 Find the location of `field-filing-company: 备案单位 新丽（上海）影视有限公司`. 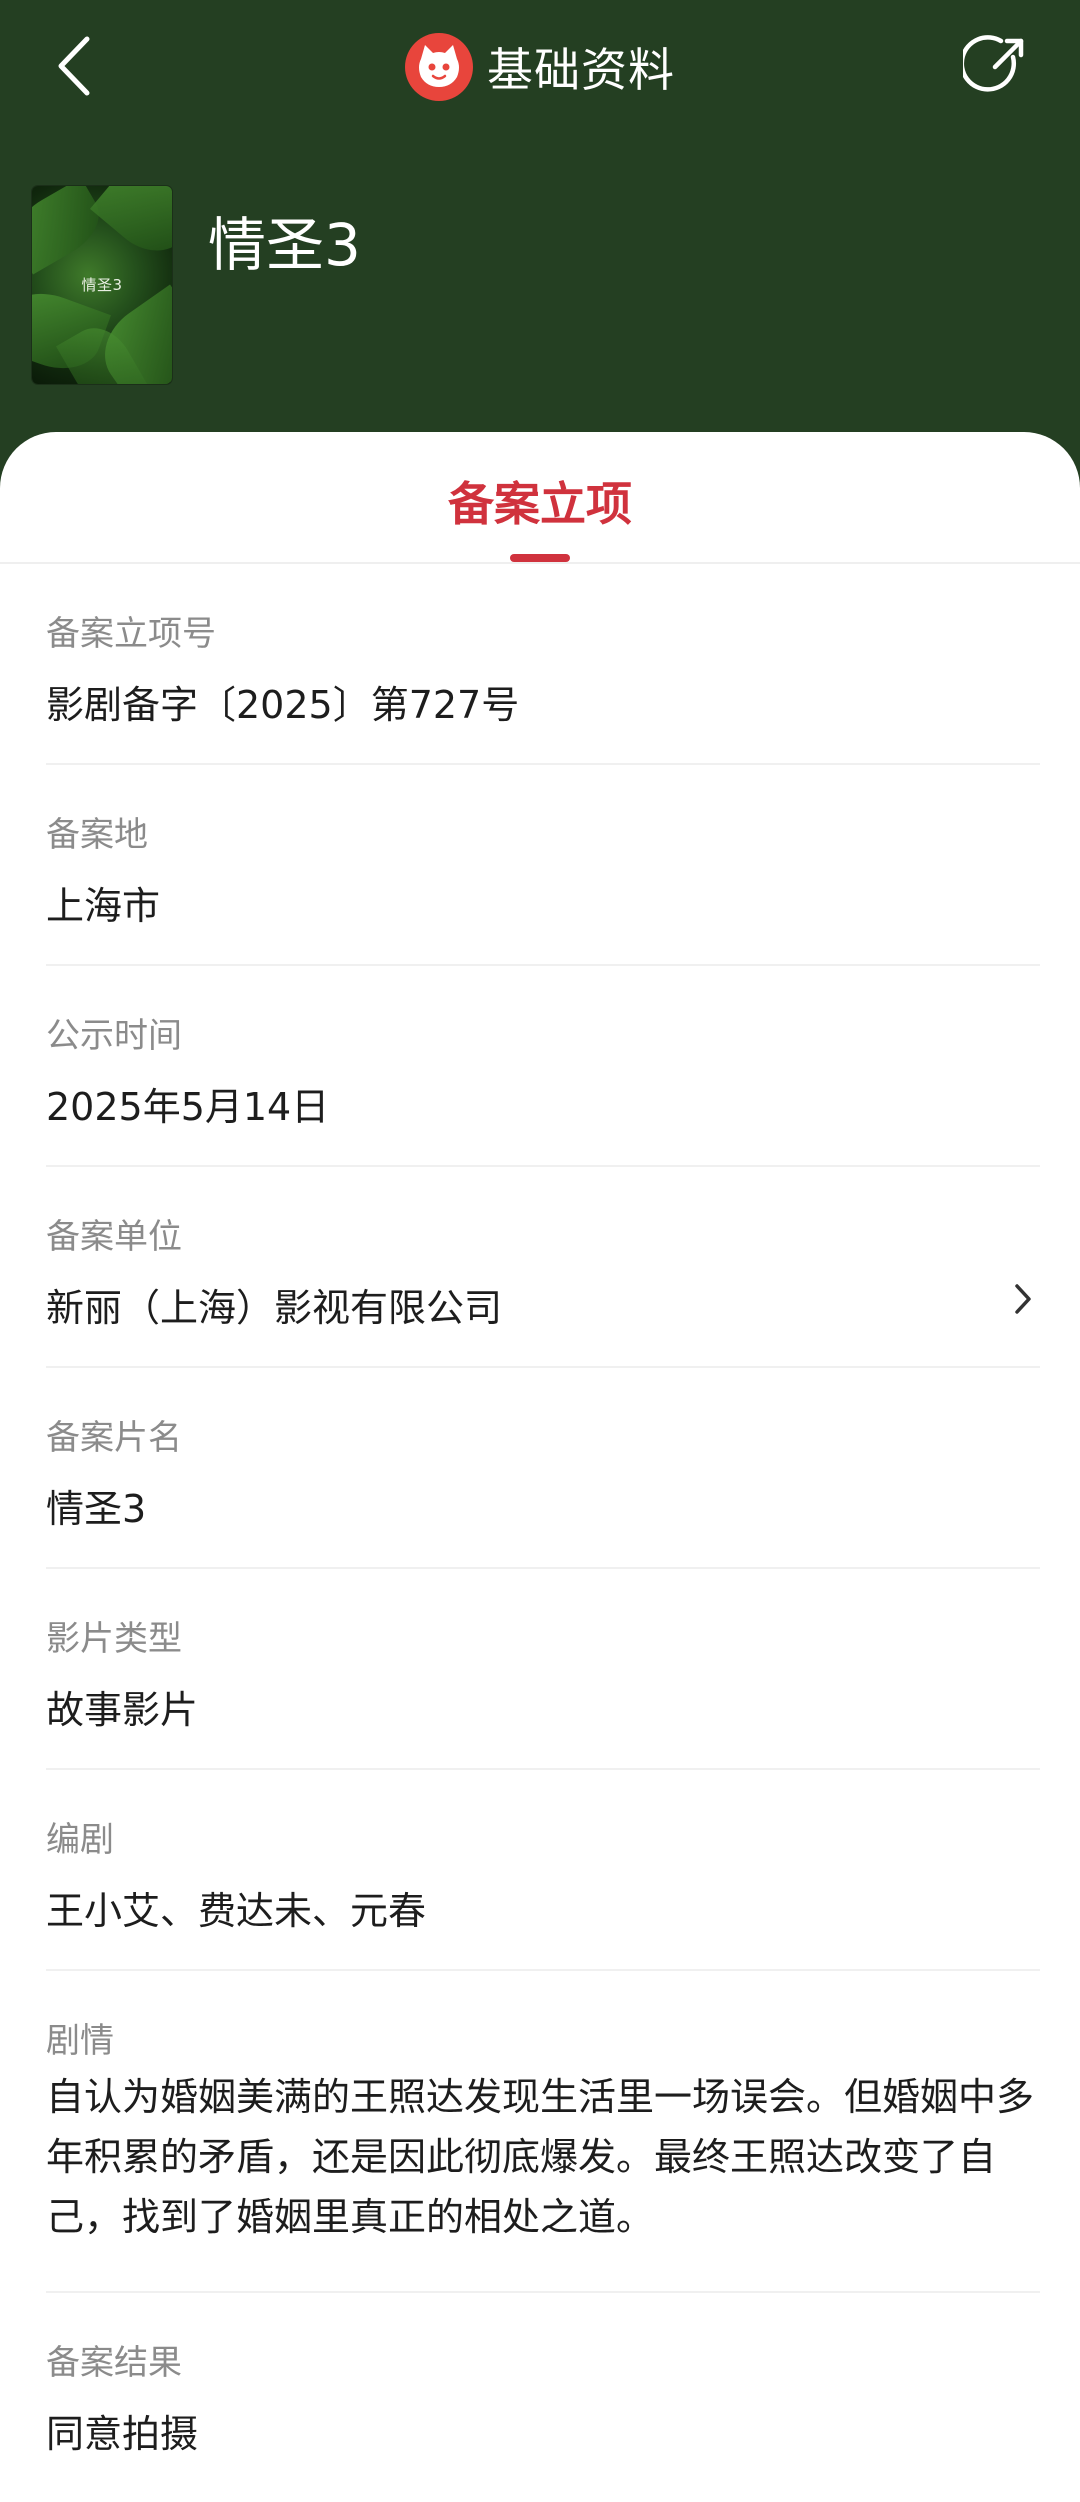

field-filing-company: 备案单位 新丽（上海）影视有限公司 is located at coordinates (543, 1267).